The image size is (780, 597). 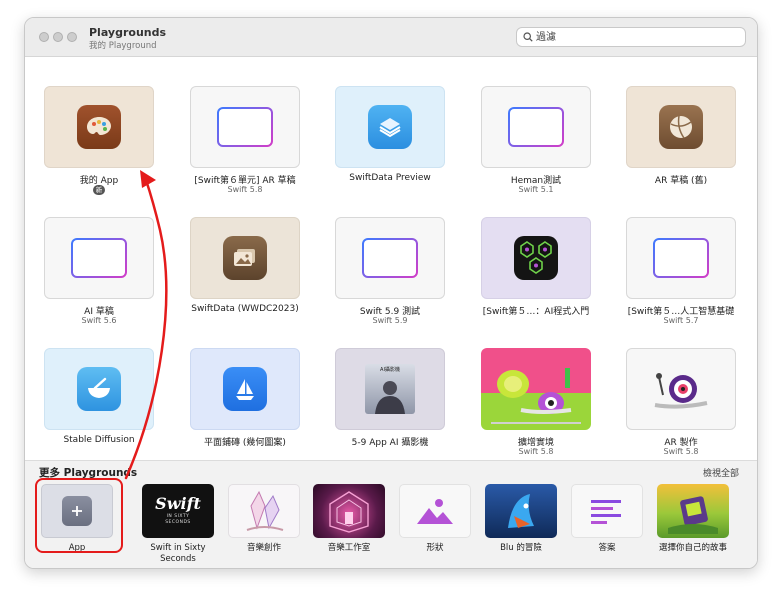 I want to click on annotation-arrow-icon, so click(x=146, y=325).